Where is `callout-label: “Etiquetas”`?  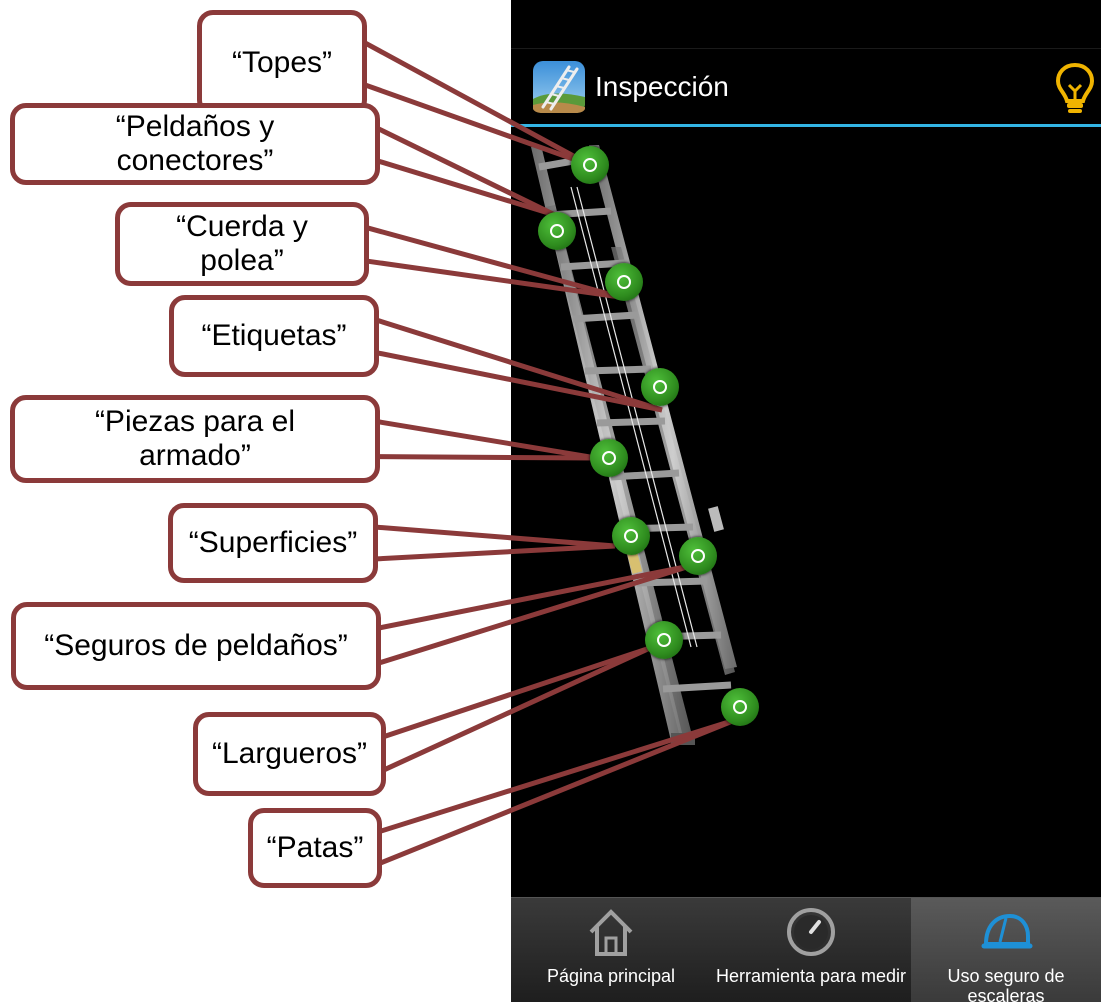
callout-label: “Etiquetas” is located at coordinates (274, 336).